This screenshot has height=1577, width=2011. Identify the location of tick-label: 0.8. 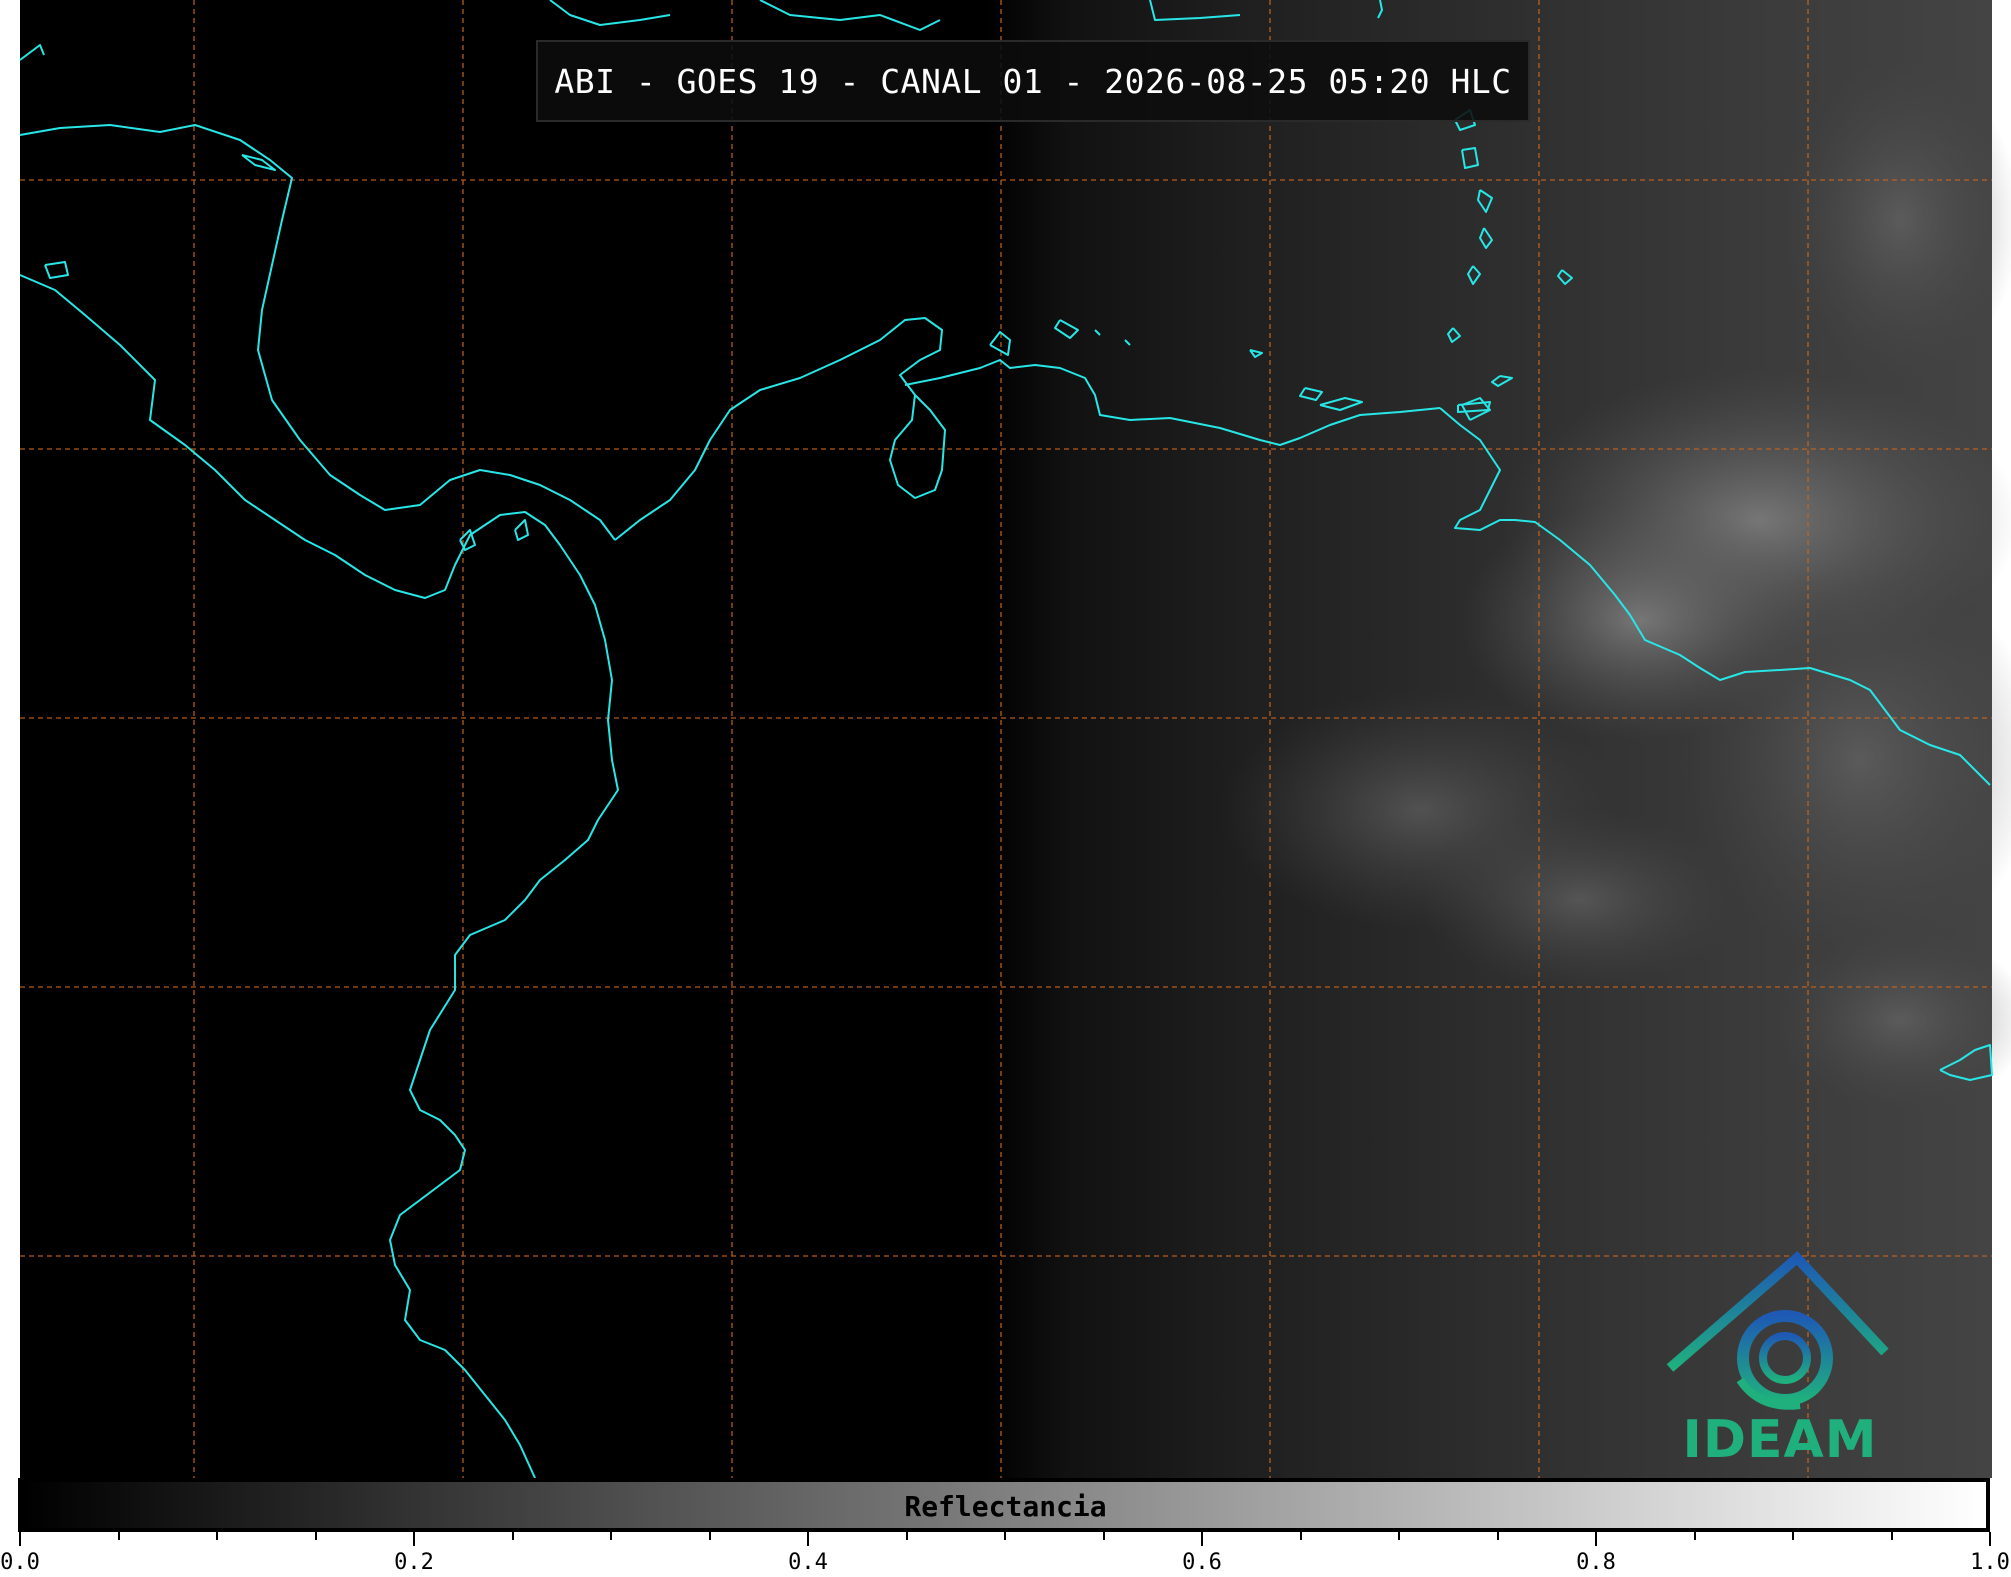
(1596, 1562).